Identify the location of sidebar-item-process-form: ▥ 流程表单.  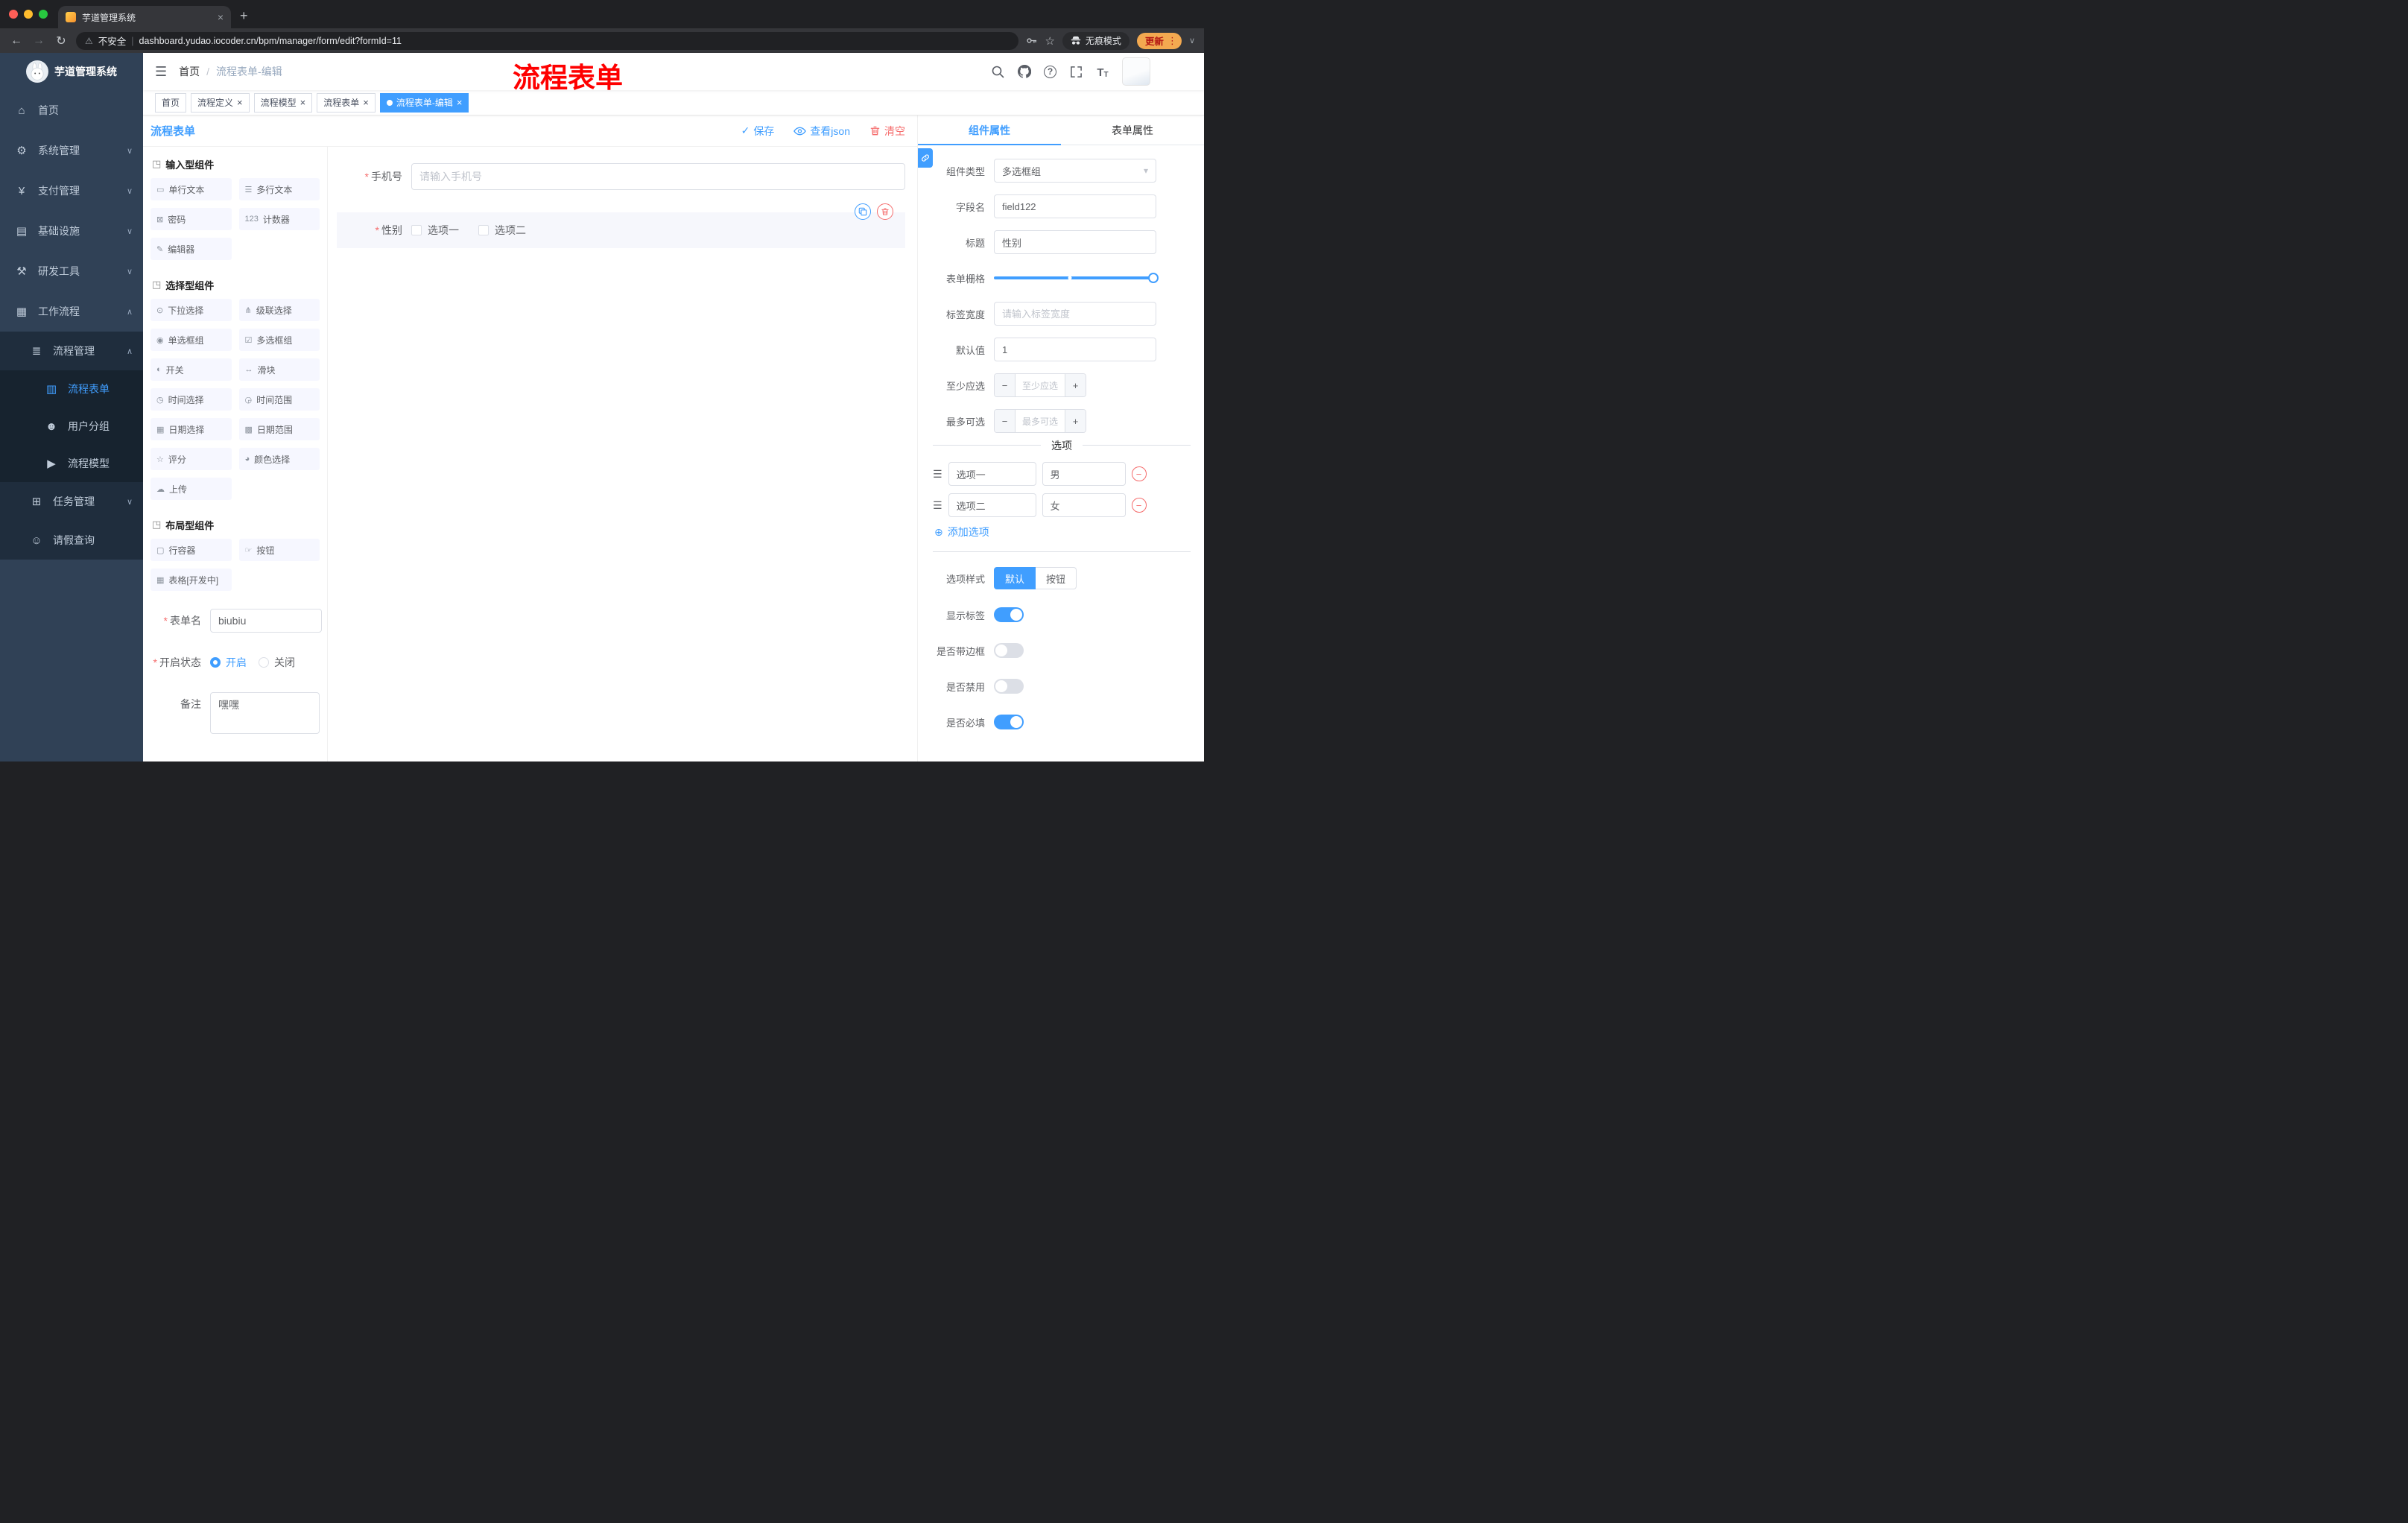
(71, 389).